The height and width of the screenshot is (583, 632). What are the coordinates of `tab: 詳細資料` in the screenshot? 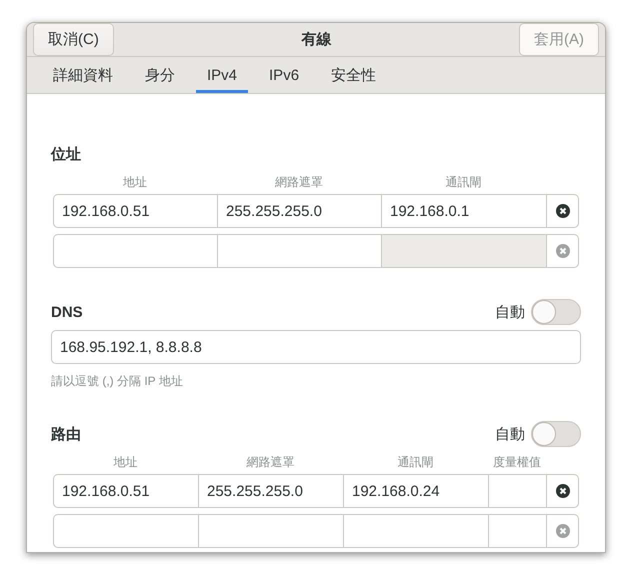 It's located at (83, 75).